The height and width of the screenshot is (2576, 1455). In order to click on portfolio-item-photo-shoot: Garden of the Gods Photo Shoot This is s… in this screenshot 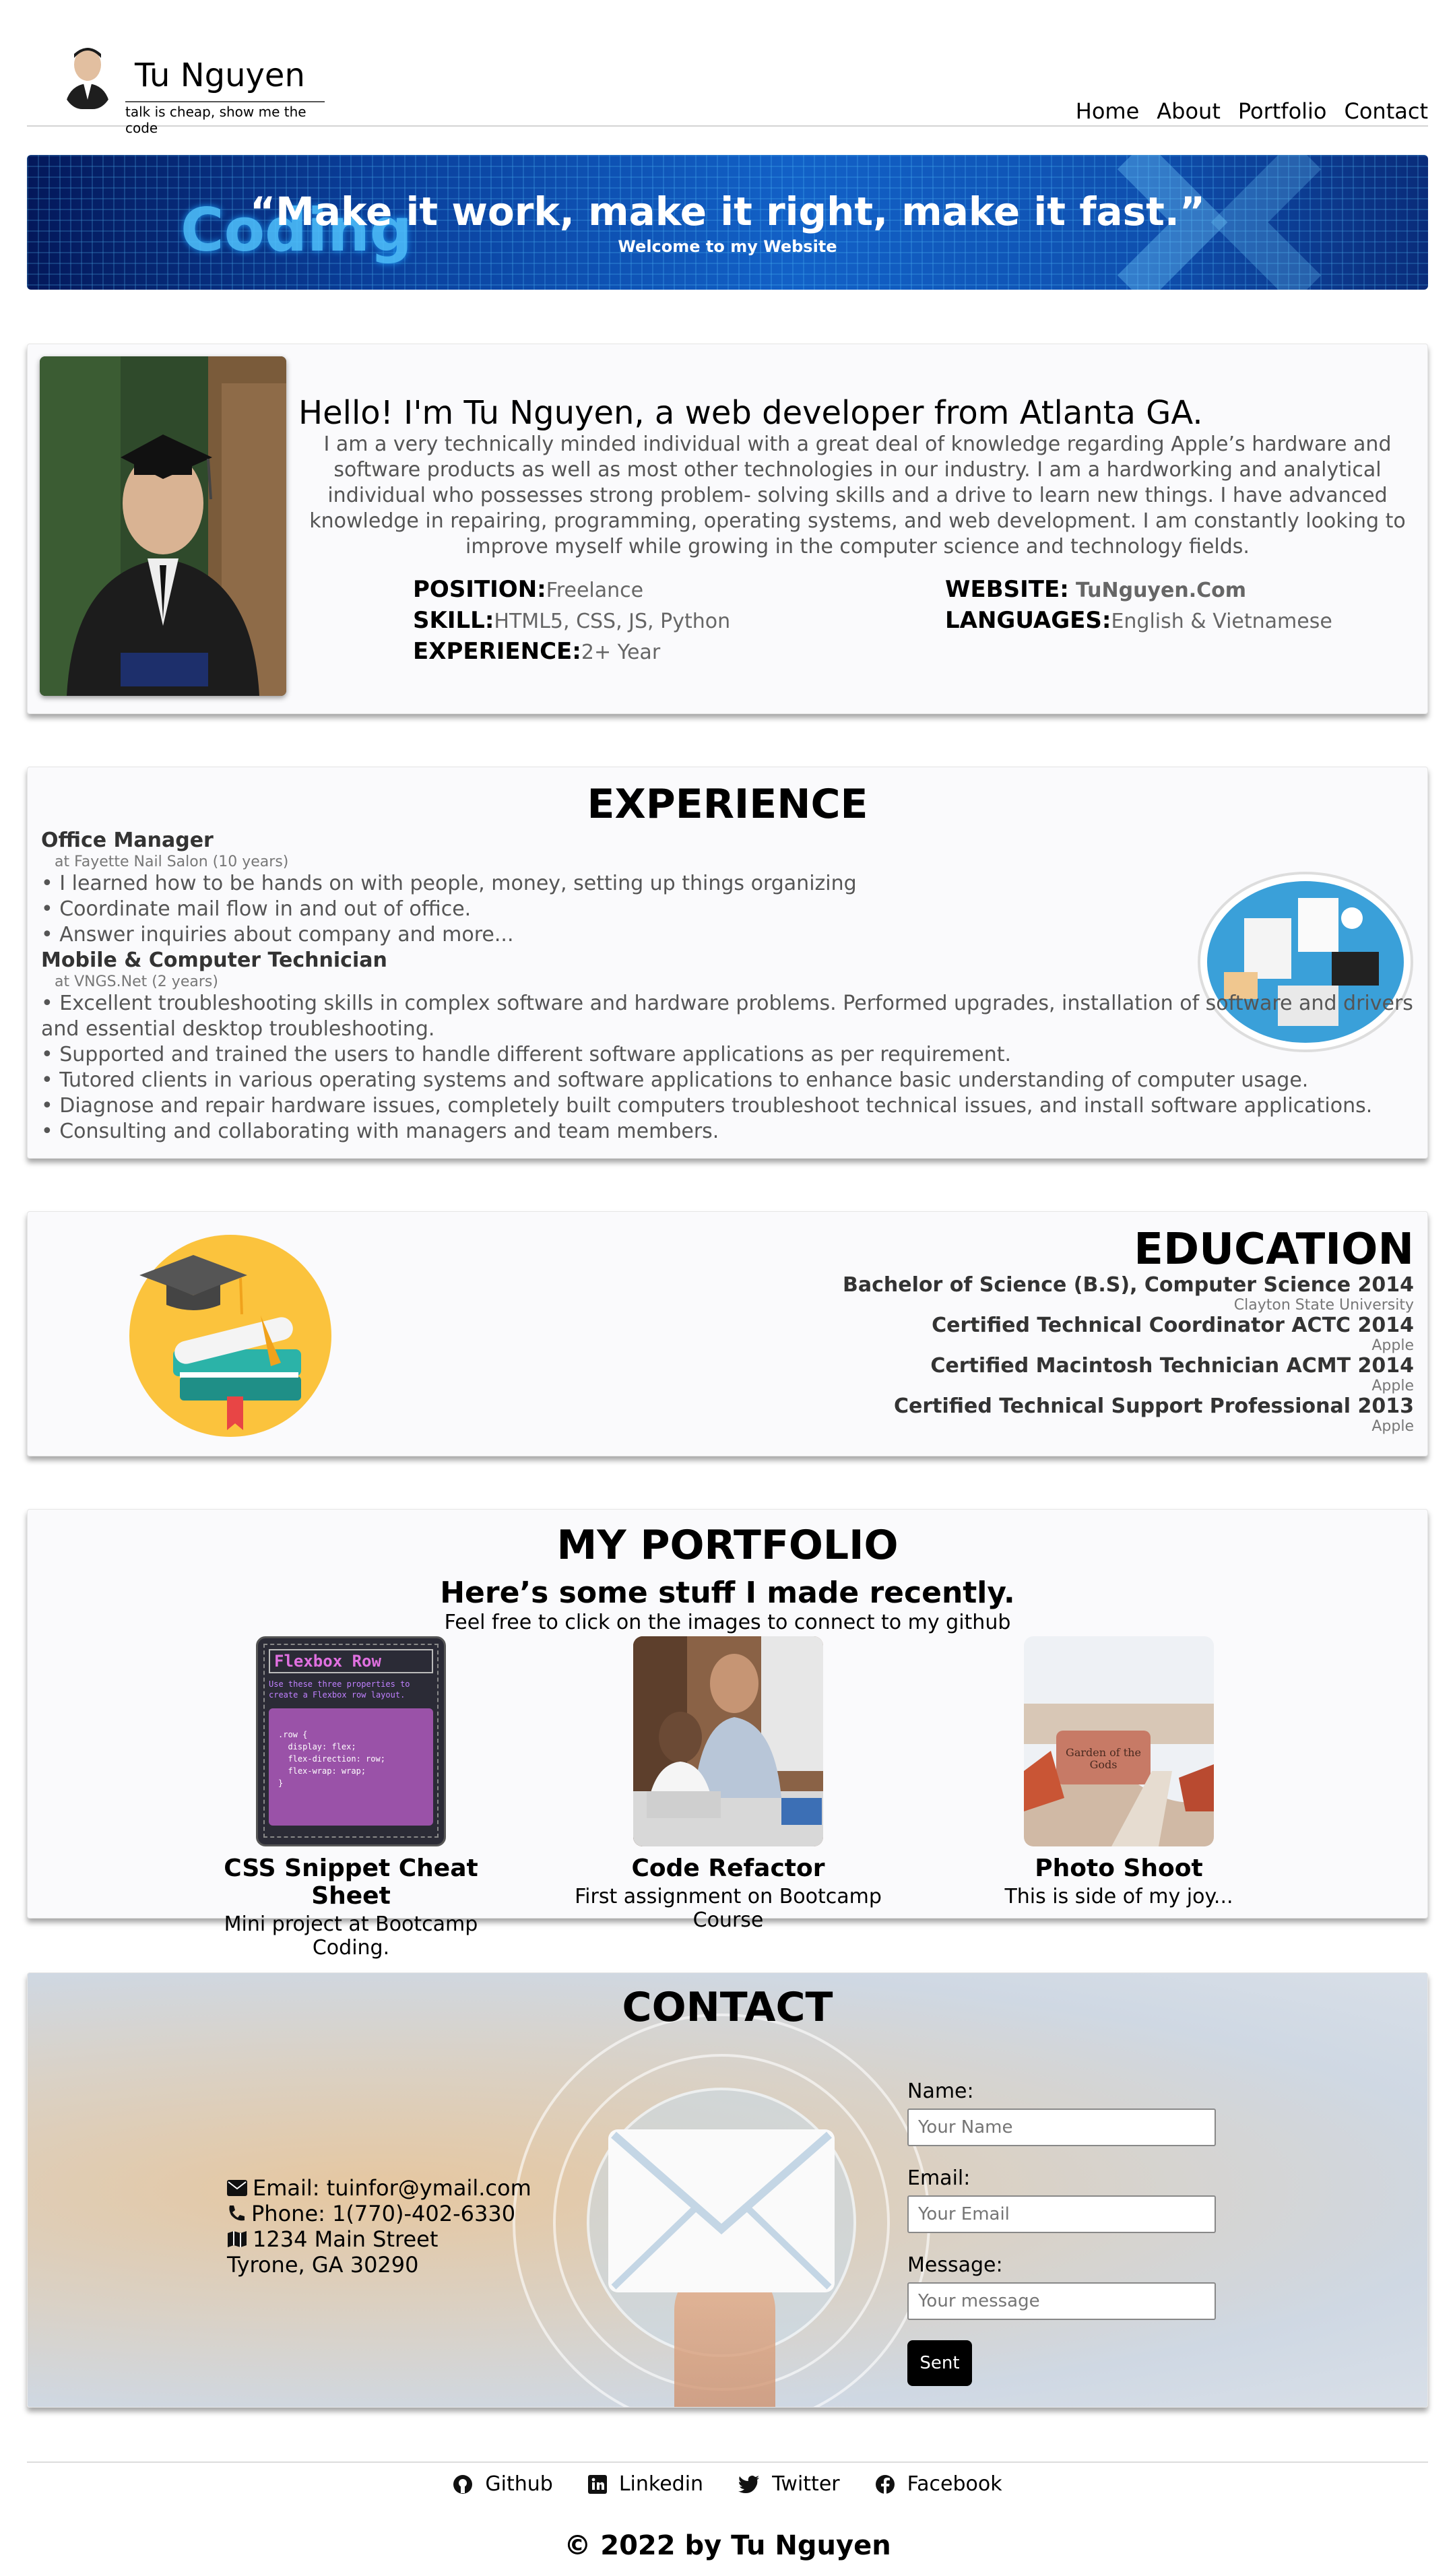, I will do `click(1119, 1772)`.